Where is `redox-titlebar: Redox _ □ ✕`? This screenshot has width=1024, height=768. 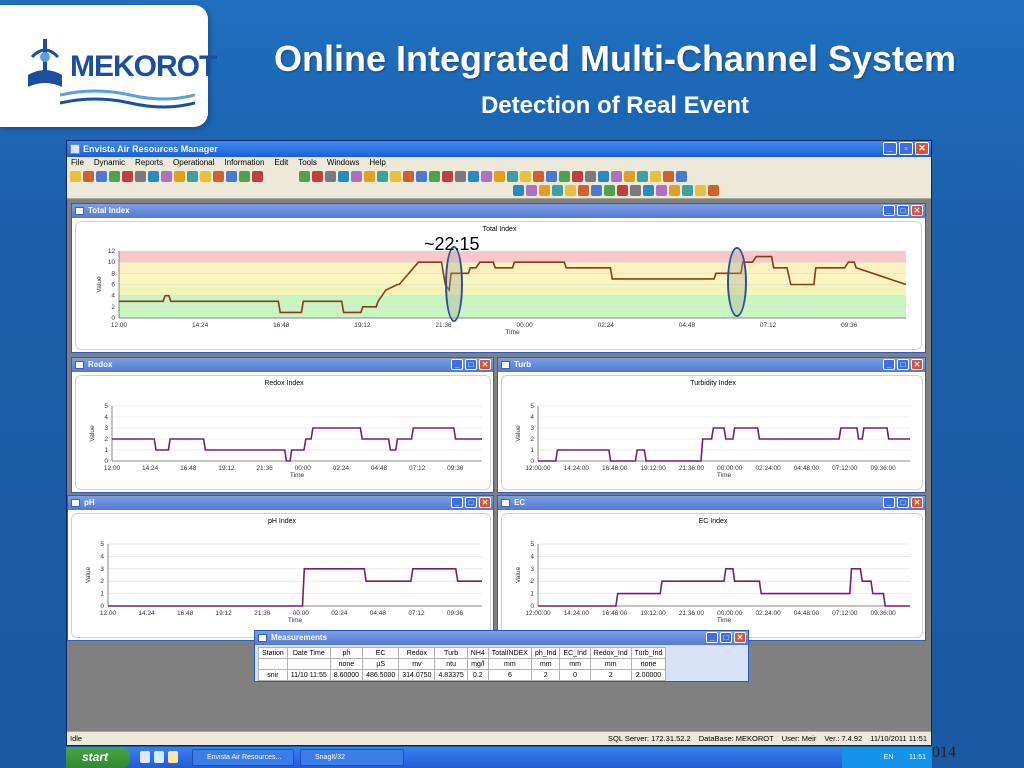
redox-titlebar: Redox _ □ ✕ is located at coordinates (282, 365).